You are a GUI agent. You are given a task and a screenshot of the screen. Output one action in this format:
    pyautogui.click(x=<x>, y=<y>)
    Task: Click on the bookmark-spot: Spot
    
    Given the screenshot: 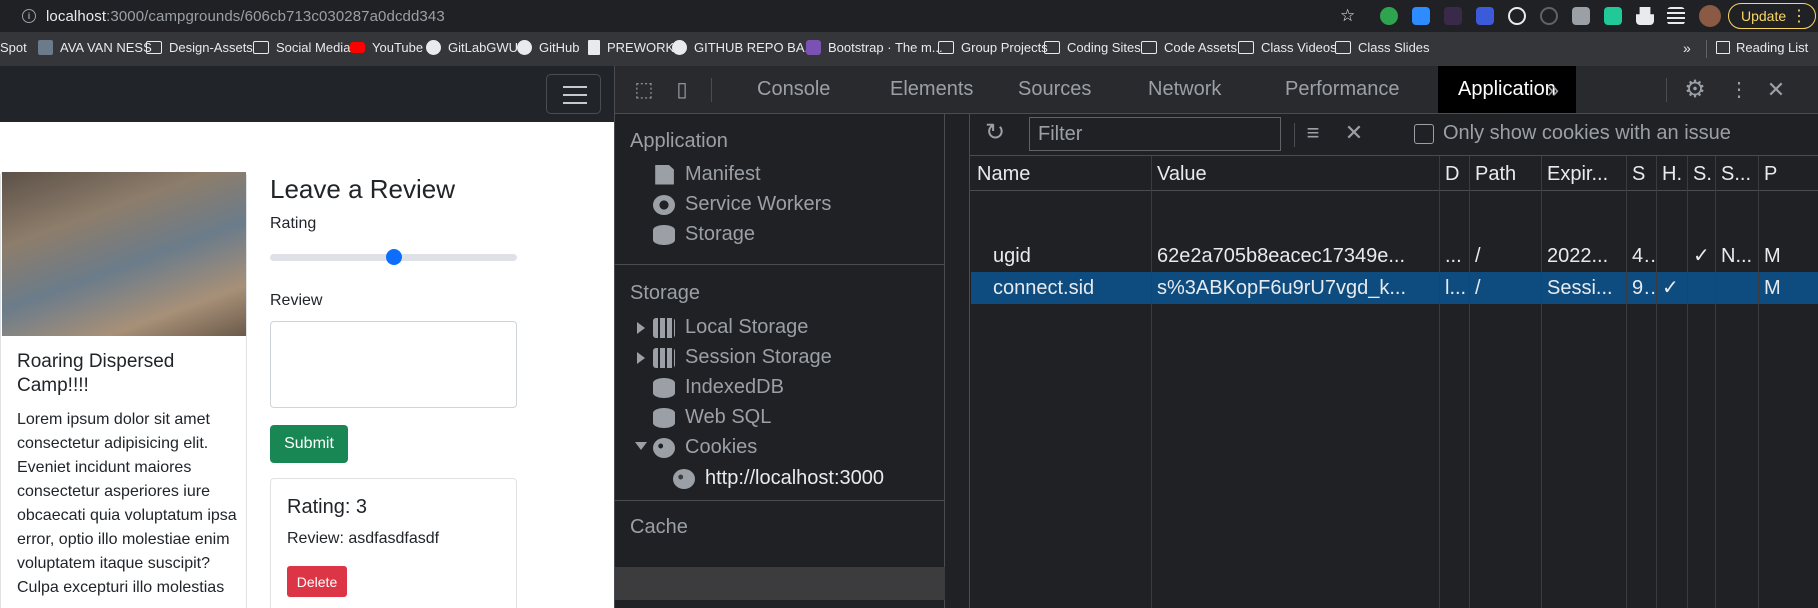 What is the action you would take?
    pyautogui.click(x=13, y=47)
    